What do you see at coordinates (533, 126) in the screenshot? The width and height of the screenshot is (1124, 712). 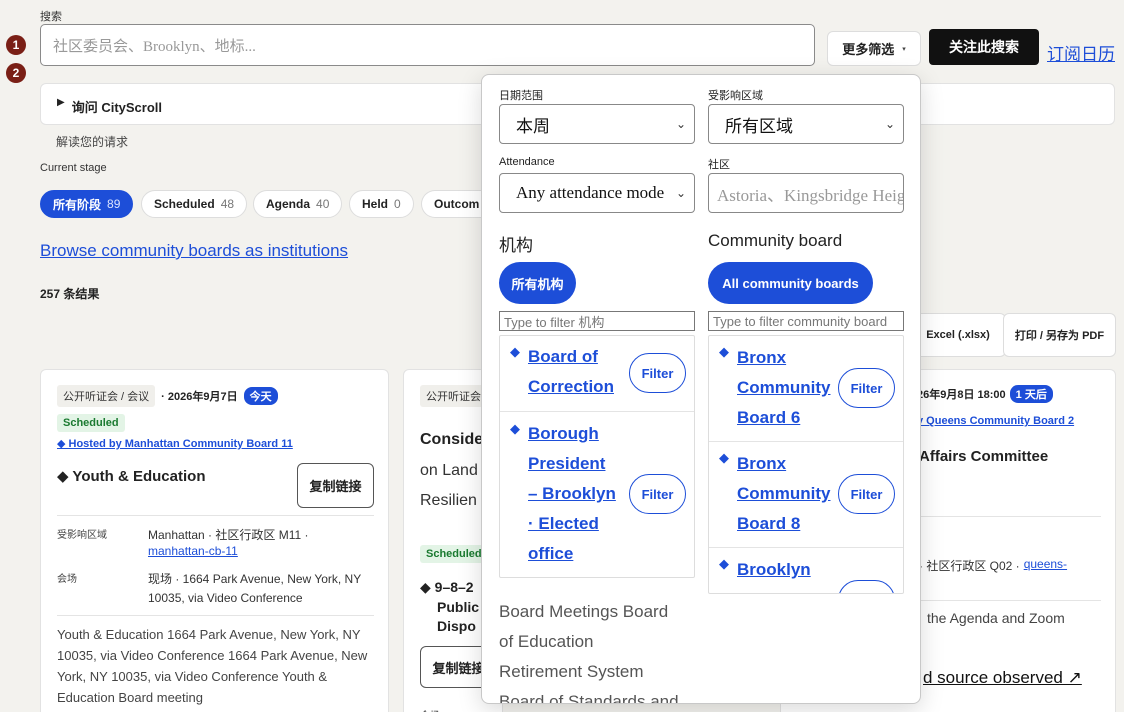 I see `date-range-value: 本周` at bounding box center [533, 126].